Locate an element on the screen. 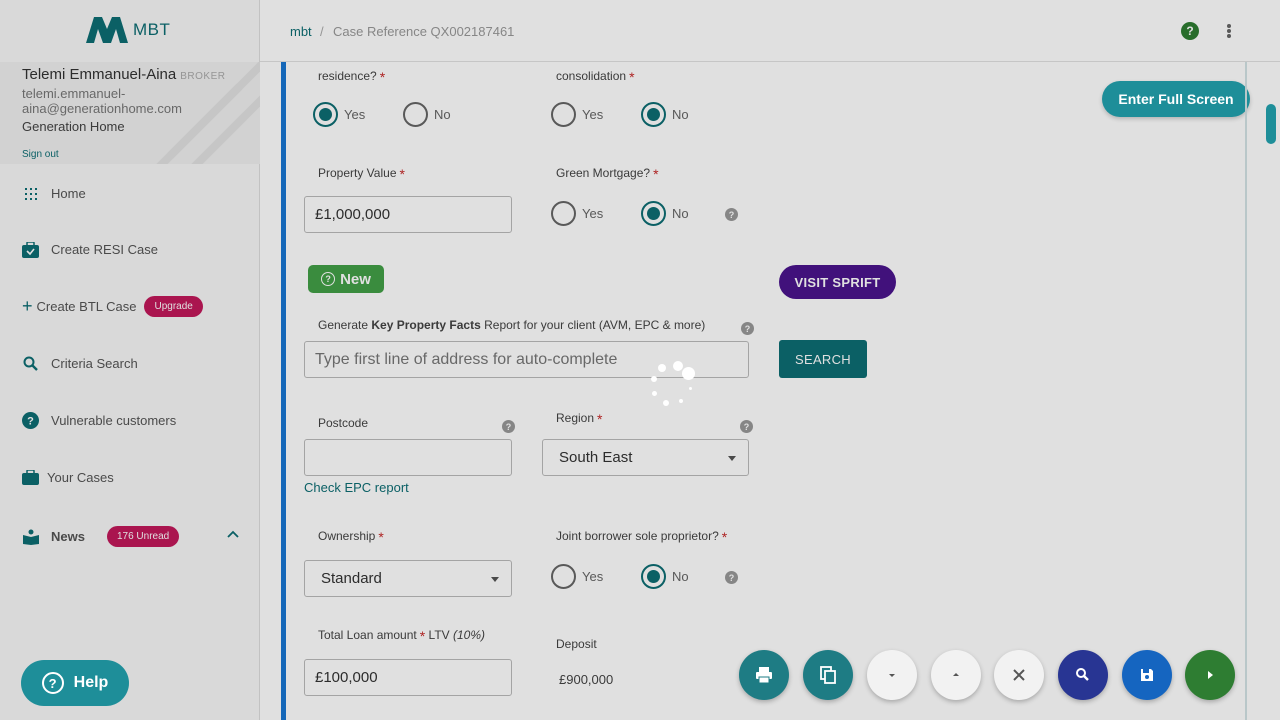  enter-full-screen-button: Enter Full Screen is located at coordinates (1176, 99).